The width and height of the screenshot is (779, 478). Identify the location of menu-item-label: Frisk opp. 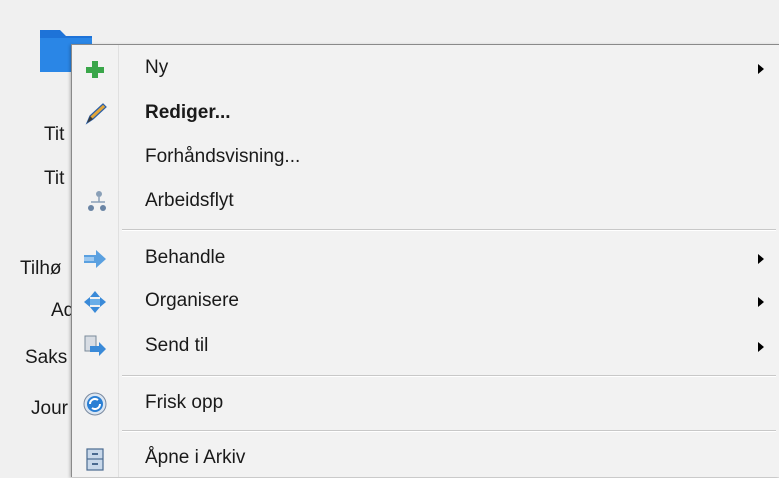
(184, 402).